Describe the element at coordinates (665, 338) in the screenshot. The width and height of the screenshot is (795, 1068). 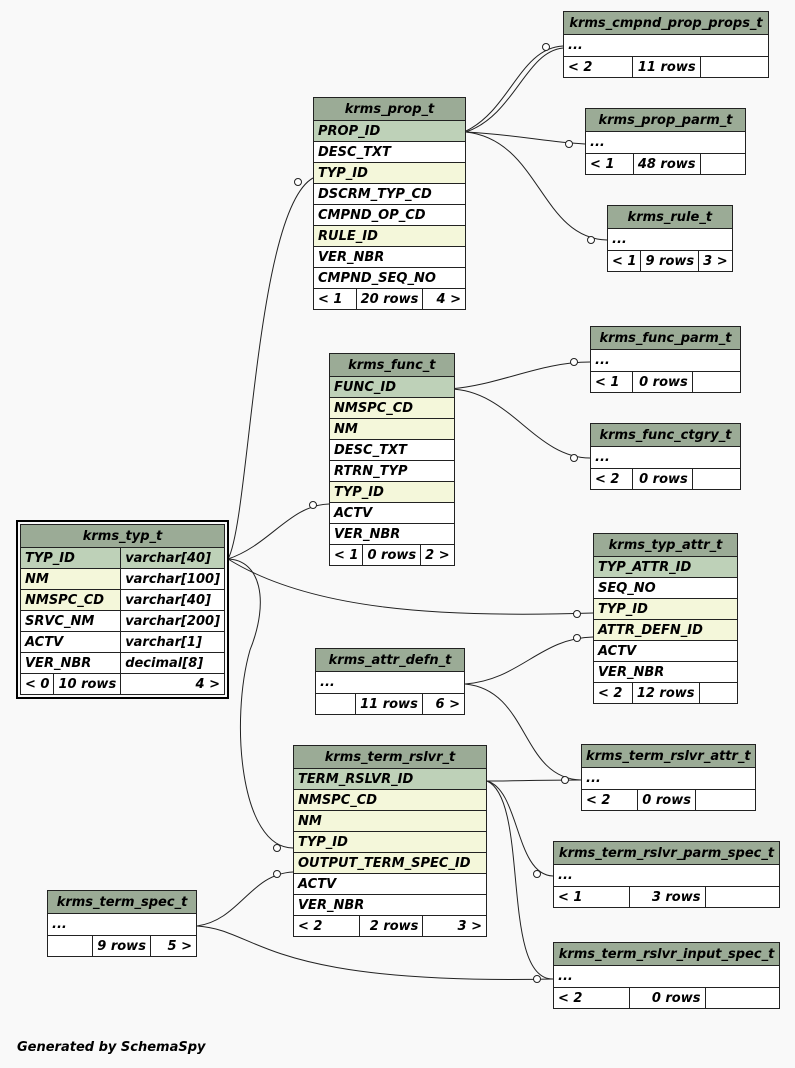
I see `table-title: krms_func_parm_t` at that location.